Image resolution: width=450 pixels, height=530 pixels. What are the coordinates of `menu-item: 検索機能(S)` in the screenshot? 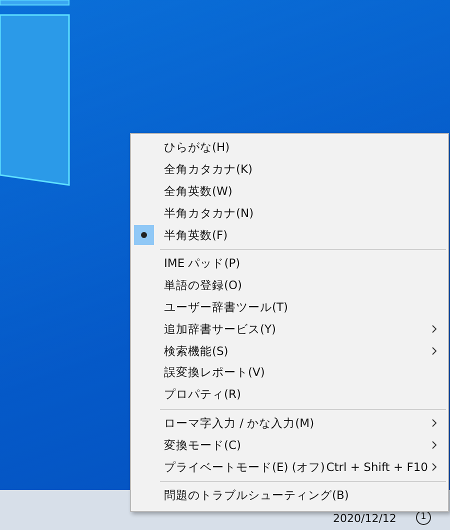 It's located at (289, 351).